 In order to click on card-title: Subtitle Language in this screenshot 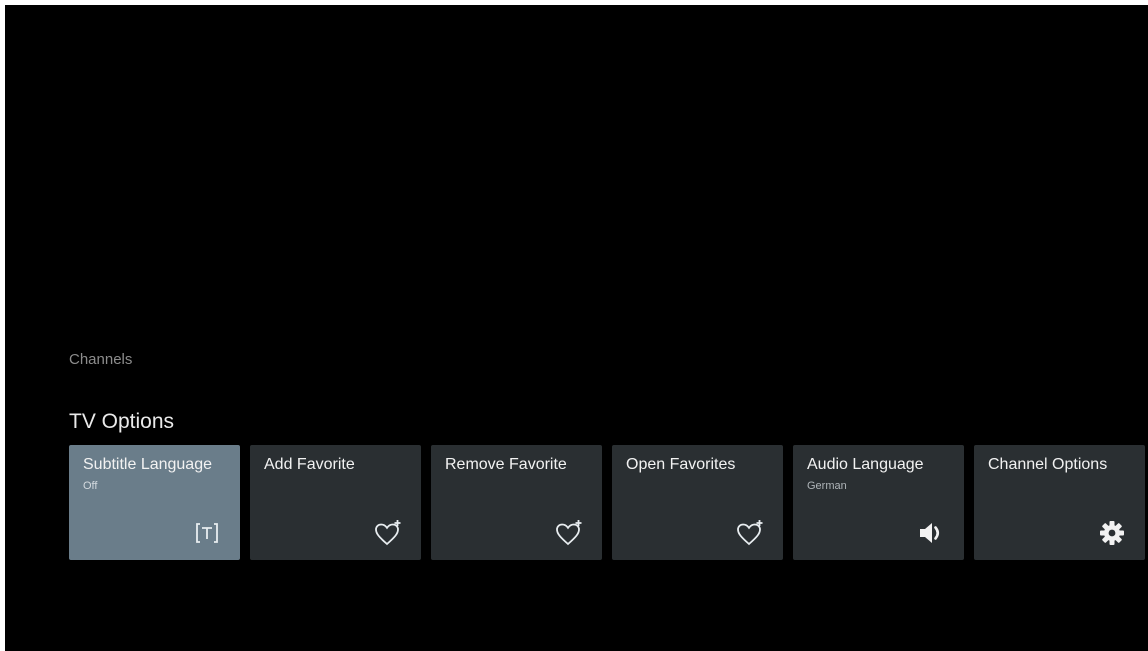, I will do `click(147, 464)`.